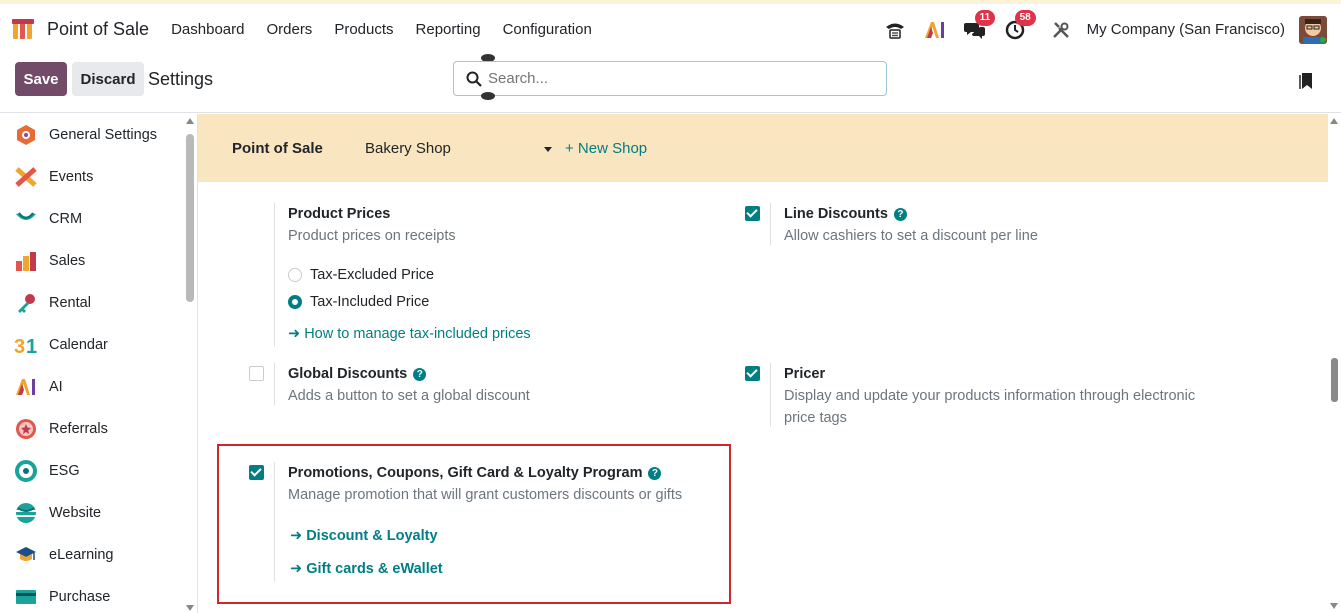  I want to click on sales-icon, so click(26, 261).